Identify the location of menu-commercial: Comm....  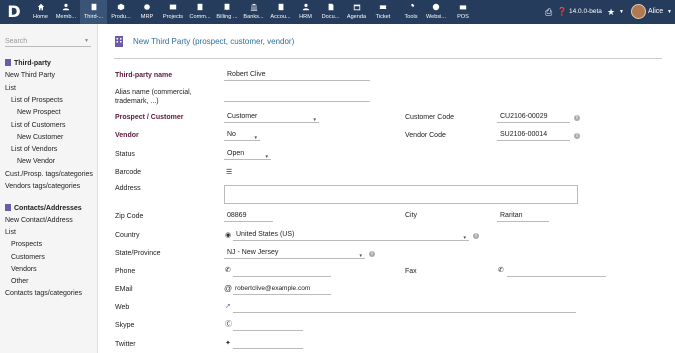
(200, 12).